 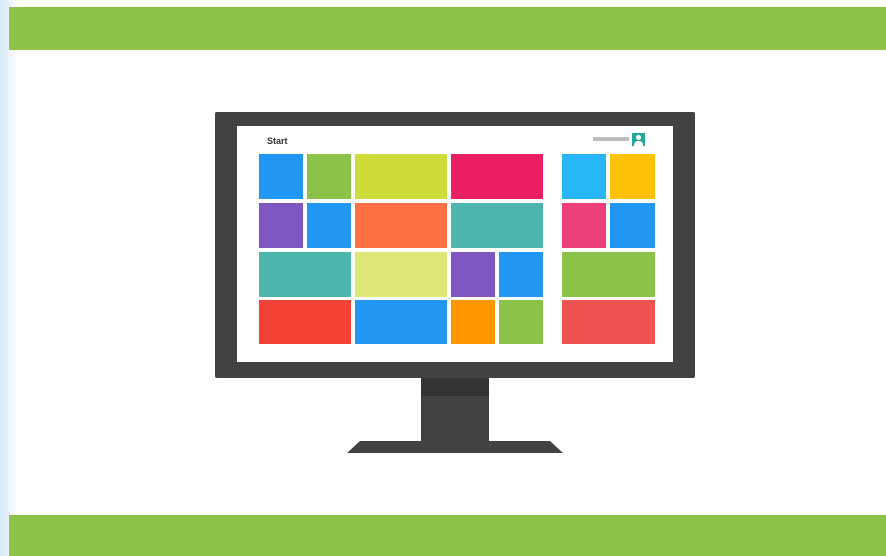 I want to click on avatar-head-shape, so click(x=638, y=137).